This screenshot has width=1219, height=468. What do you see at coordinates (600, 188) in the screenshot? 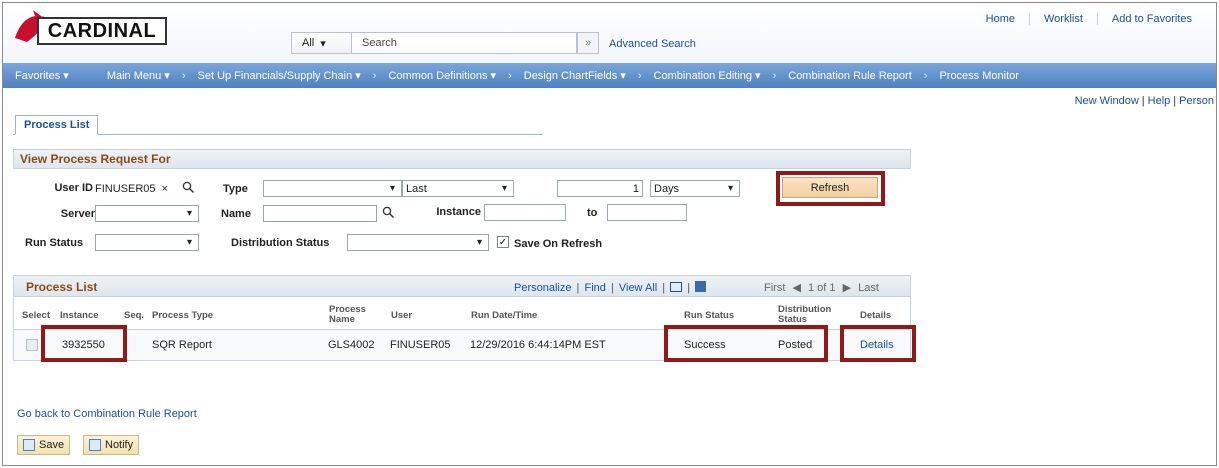
I see `count-input: 1` at bounding box center [600, 188].